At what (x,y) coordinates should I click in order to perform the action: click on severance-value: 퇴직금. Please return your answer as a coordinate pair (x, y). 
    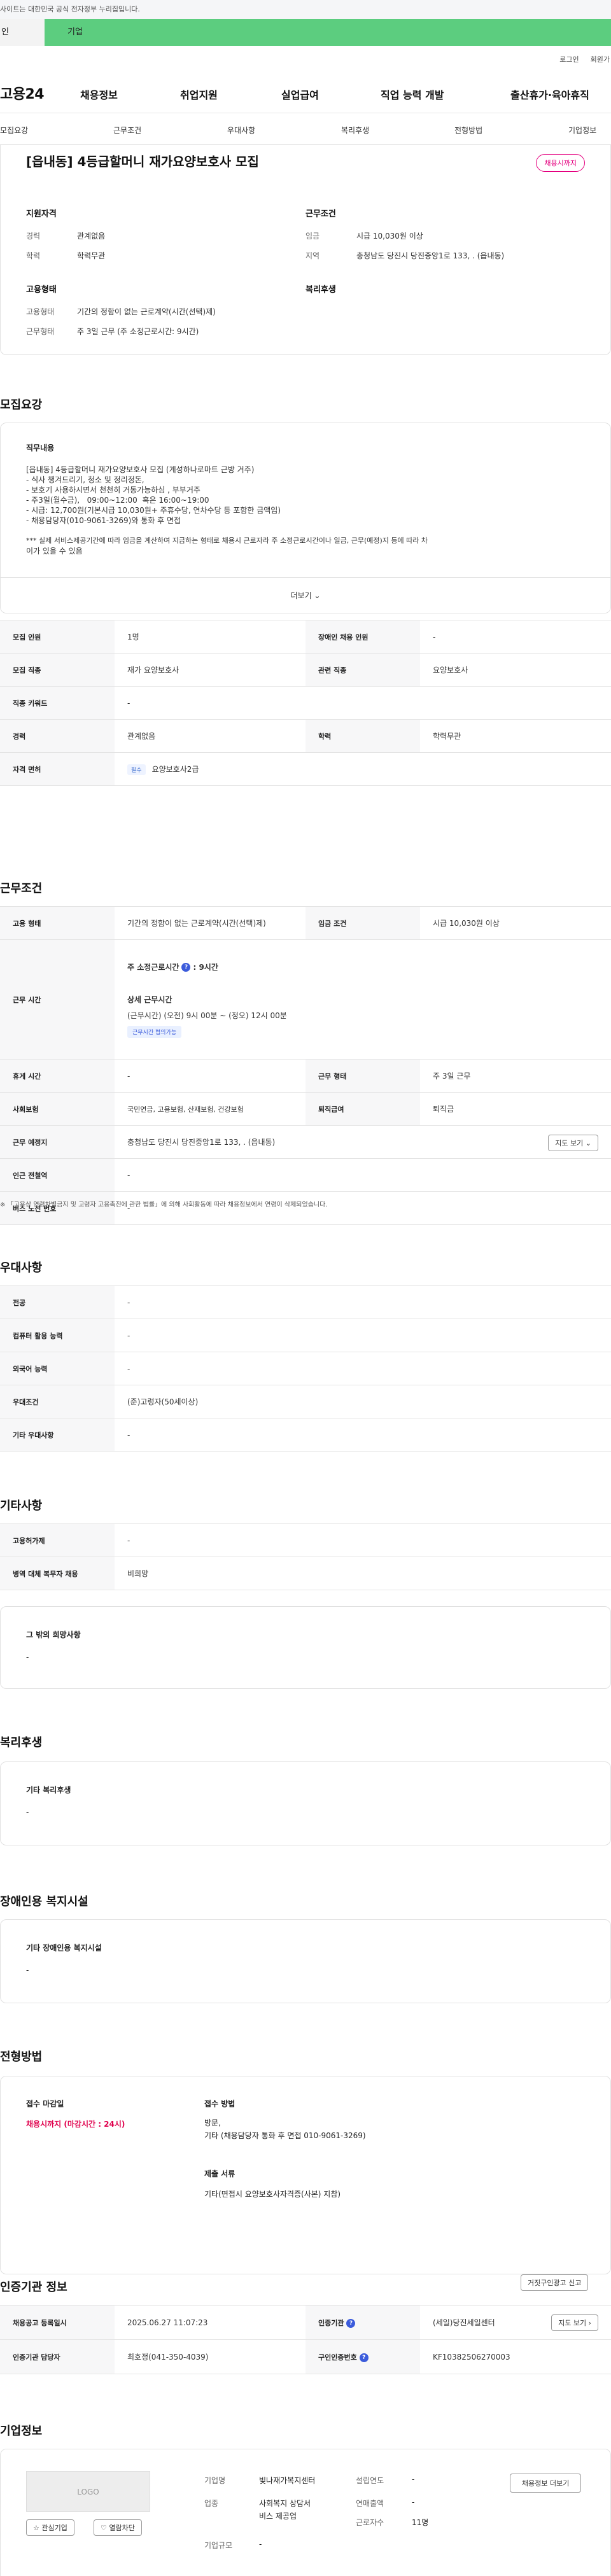
    Looking at the image, I should click on (515, 1109).